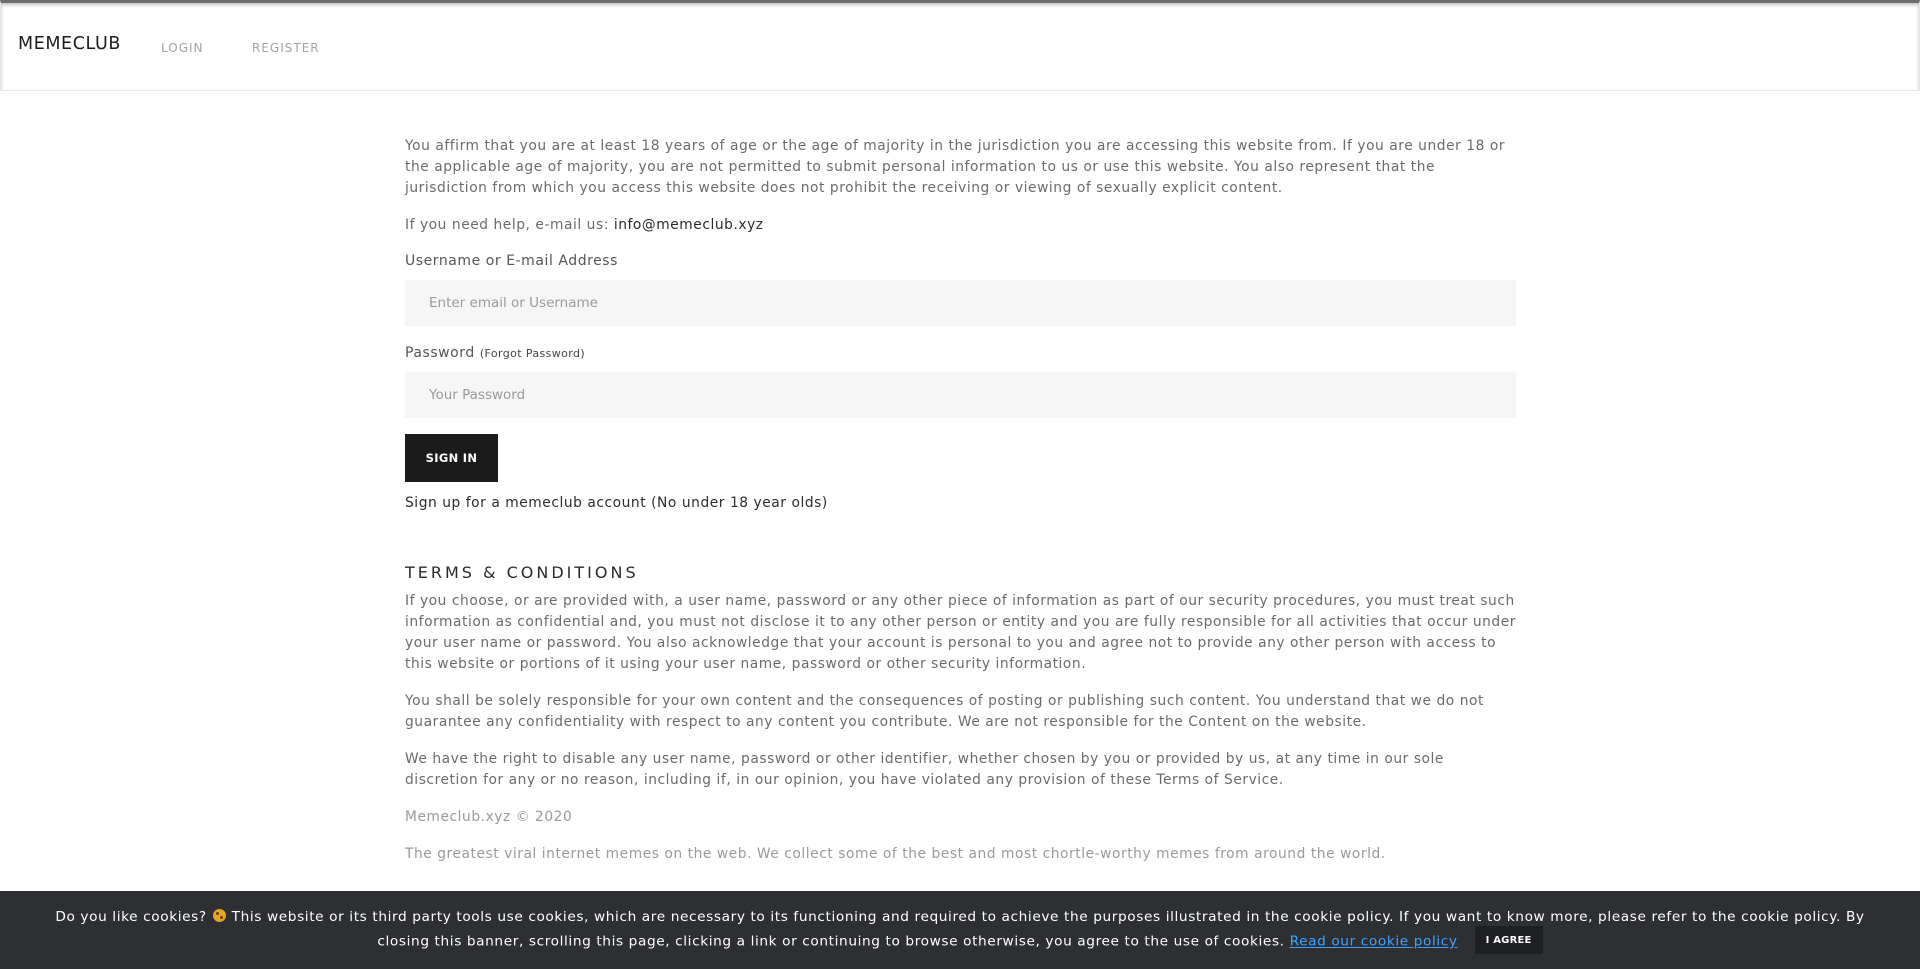 The height and width of the screenshot is (969, 1920). What do you see at coordinates (131, 917) in the screenshot?
I see `cookie-question: Do you like cookies?` at bounding box center [131, 917].